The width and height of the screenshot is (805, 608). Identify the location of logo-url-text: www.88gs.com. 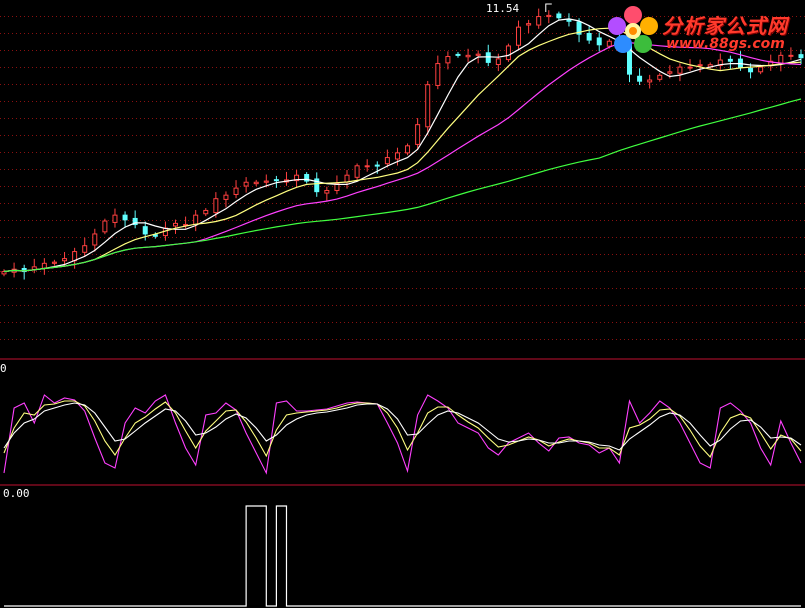
(725, 44).